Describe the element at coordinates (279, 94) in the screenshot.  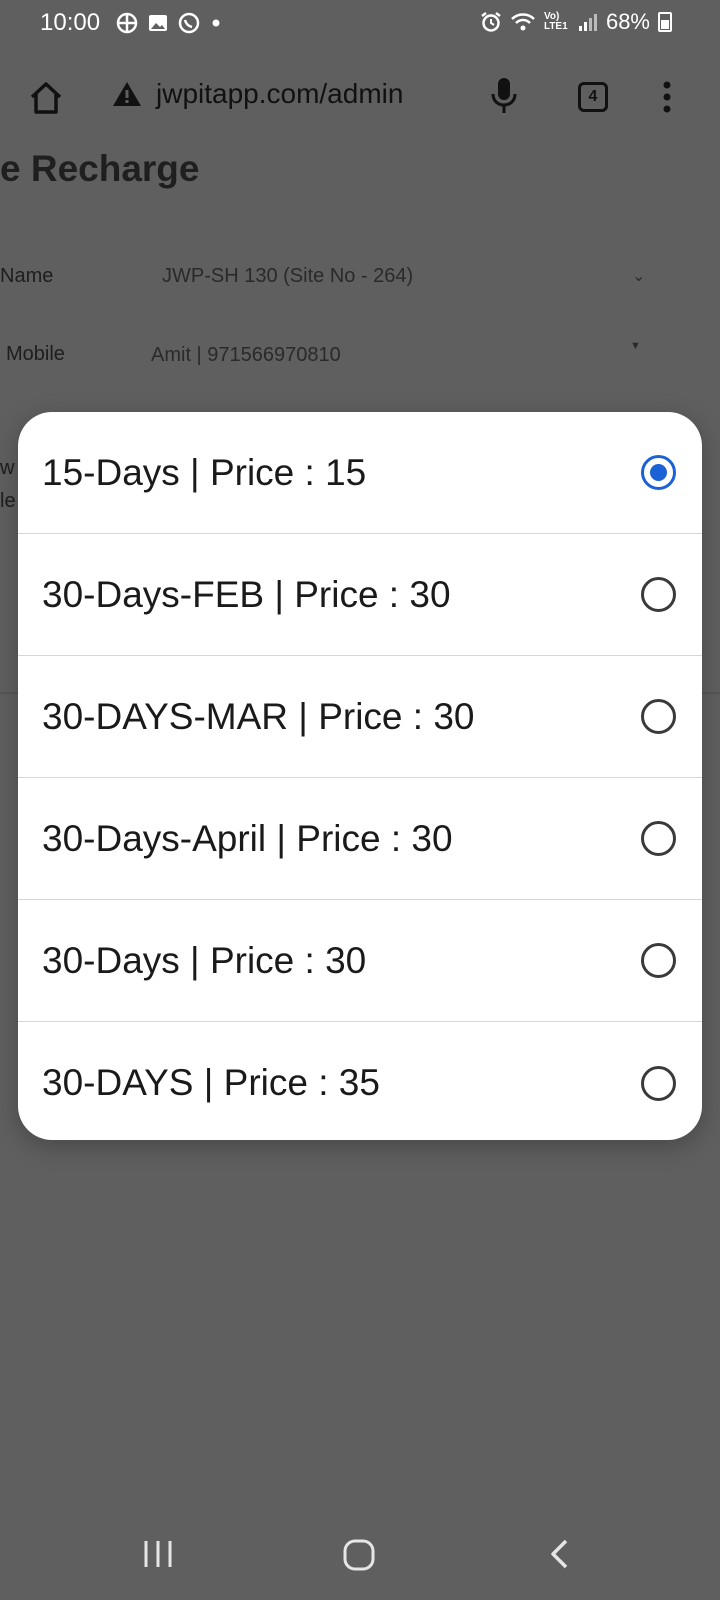
I see `url-text: jwpitapp.com/admin` at that location.